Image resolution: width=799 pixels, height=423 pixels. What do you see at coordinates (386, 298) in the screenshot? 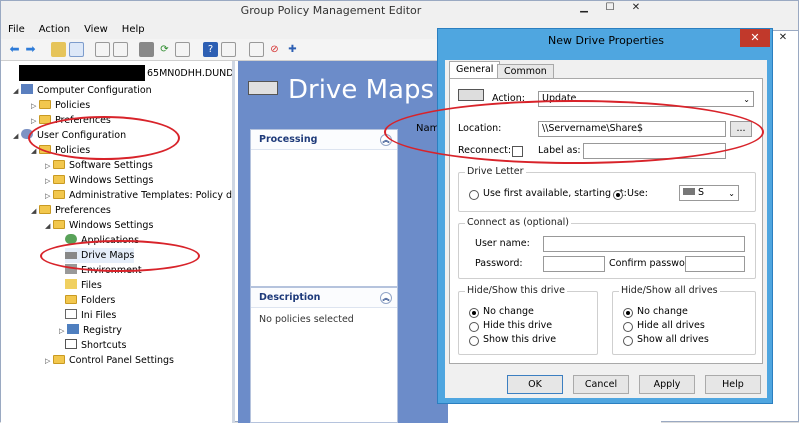
I see `collapse-chevron-icon: ︽` at bounding box center [386, 298].